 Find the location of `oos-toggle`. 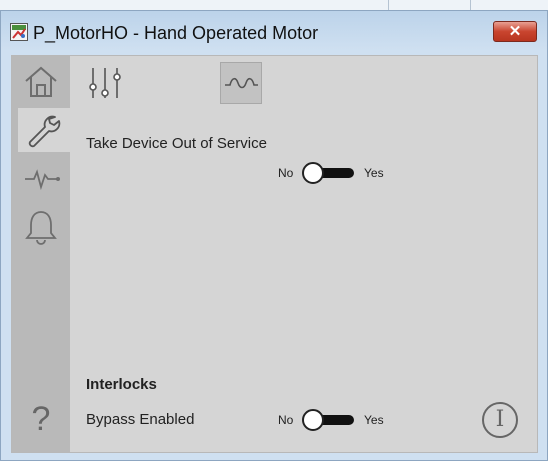

oos-toggle is located at coordinates (329, 173).